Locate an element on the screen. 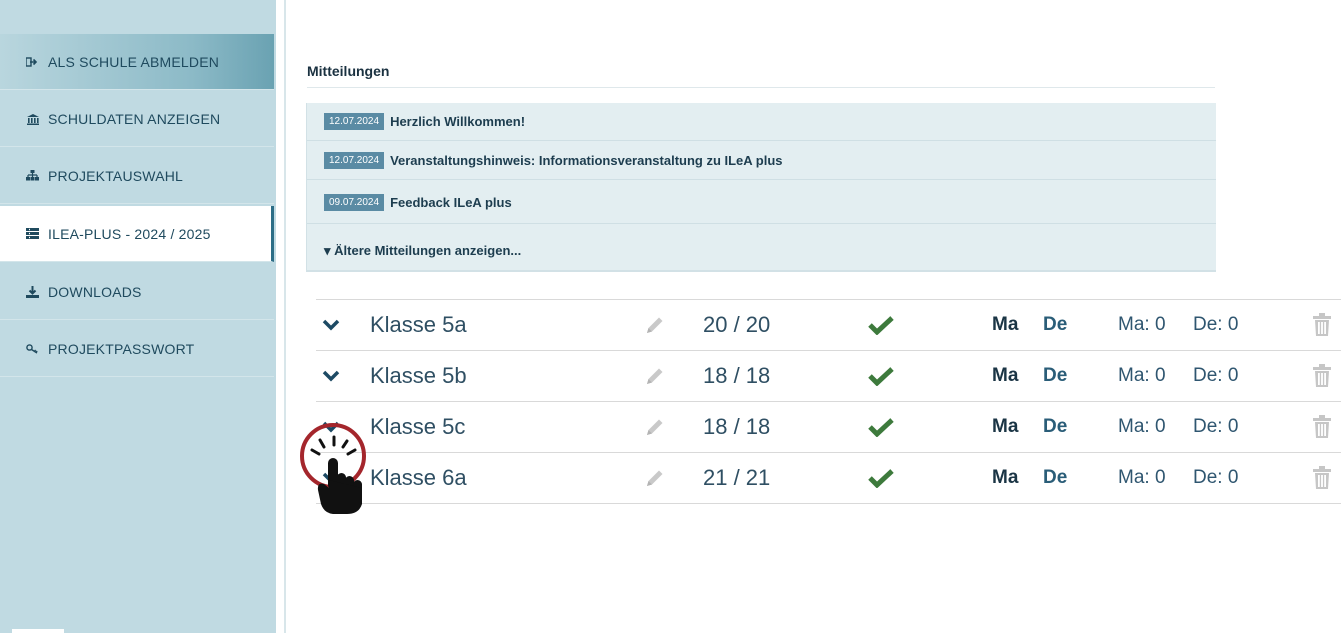  message-title: Herzlich Willkommen! is located at coordinates (457, 121).